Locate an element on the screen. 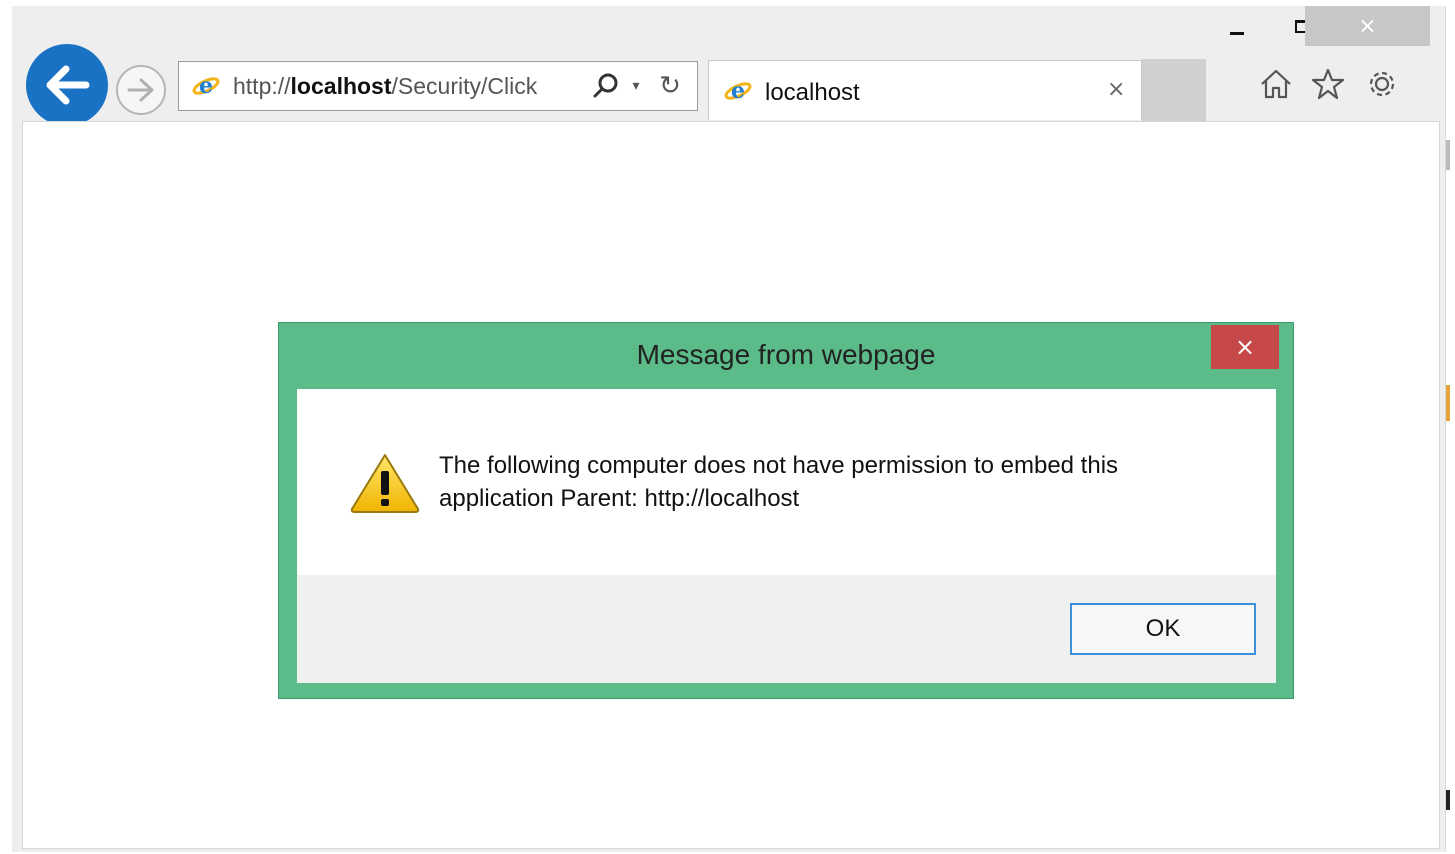  url-text: http://localhost/Security/Click is located at coordinates (403, 86).